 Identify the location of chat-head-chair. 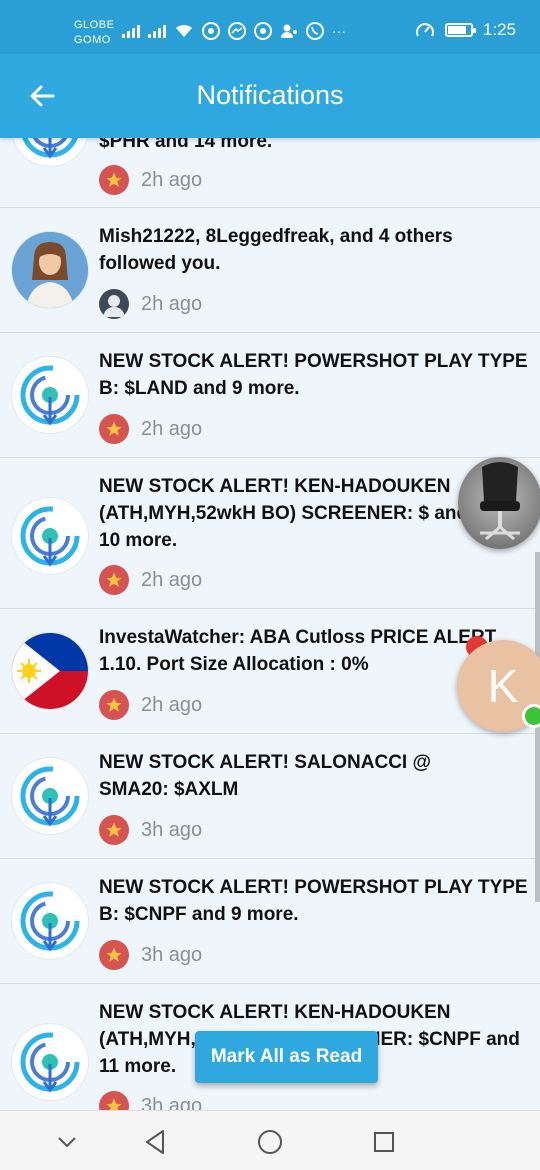
(499, 503).